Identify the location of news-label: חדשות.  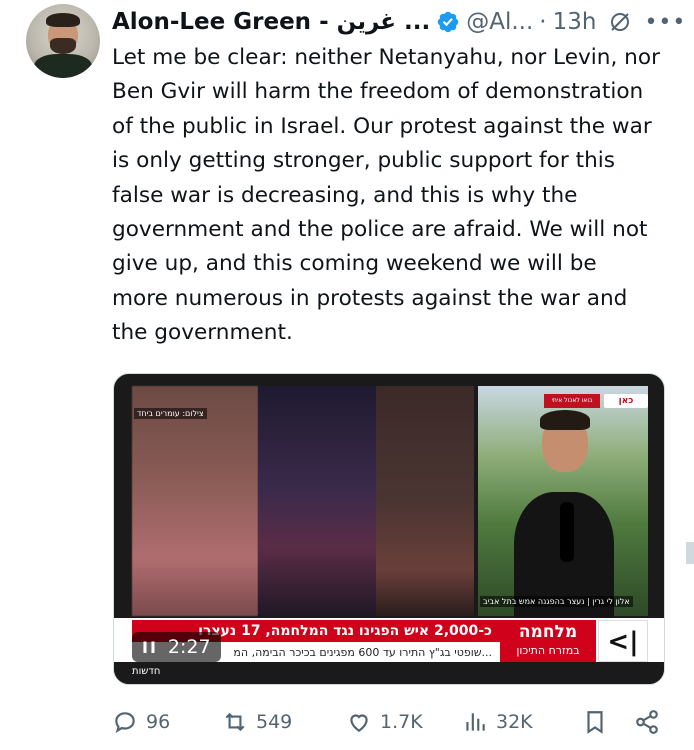
(146, 671).